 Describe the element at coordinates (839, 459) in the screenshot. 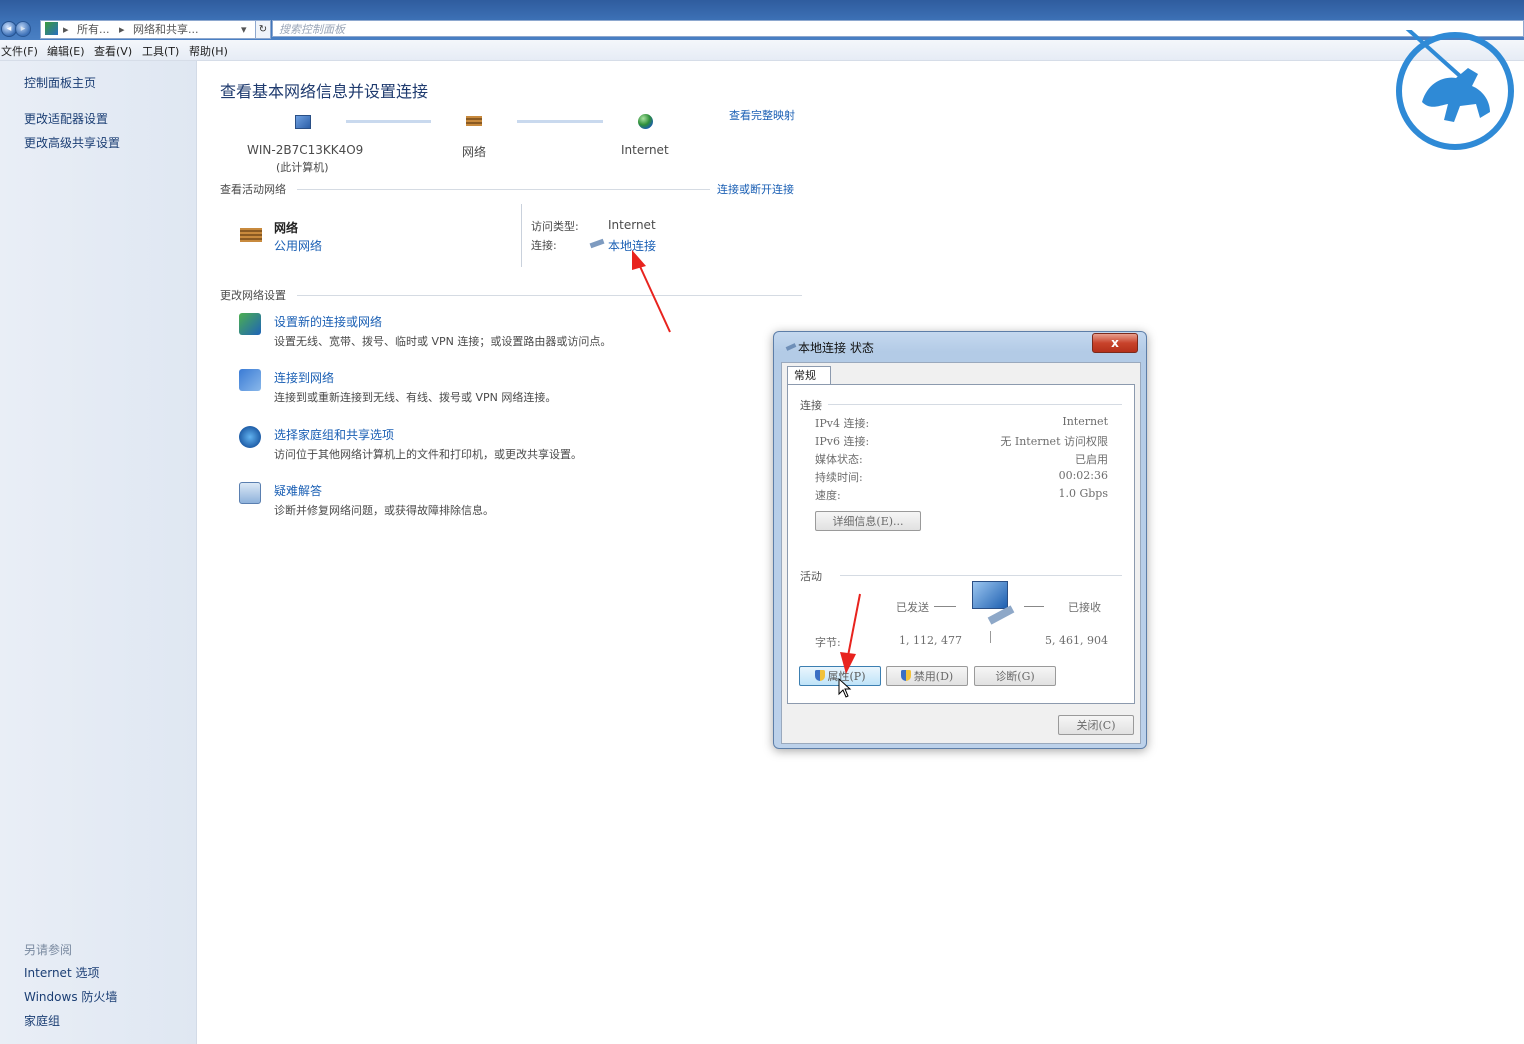

I see `media-state-label: 媒体状态:` at that location.